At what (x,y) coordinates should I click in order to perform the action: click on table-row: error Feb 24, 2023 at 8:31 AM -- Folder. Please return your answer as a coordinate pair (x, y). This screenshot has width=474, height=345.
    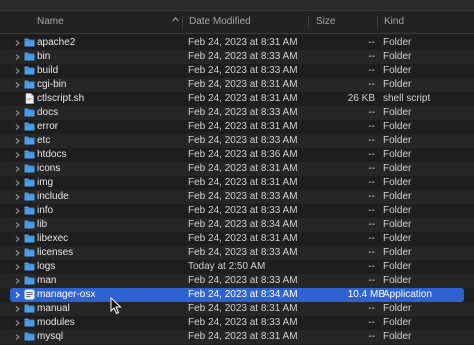
    Looking at the image, I should click on (237, 127).